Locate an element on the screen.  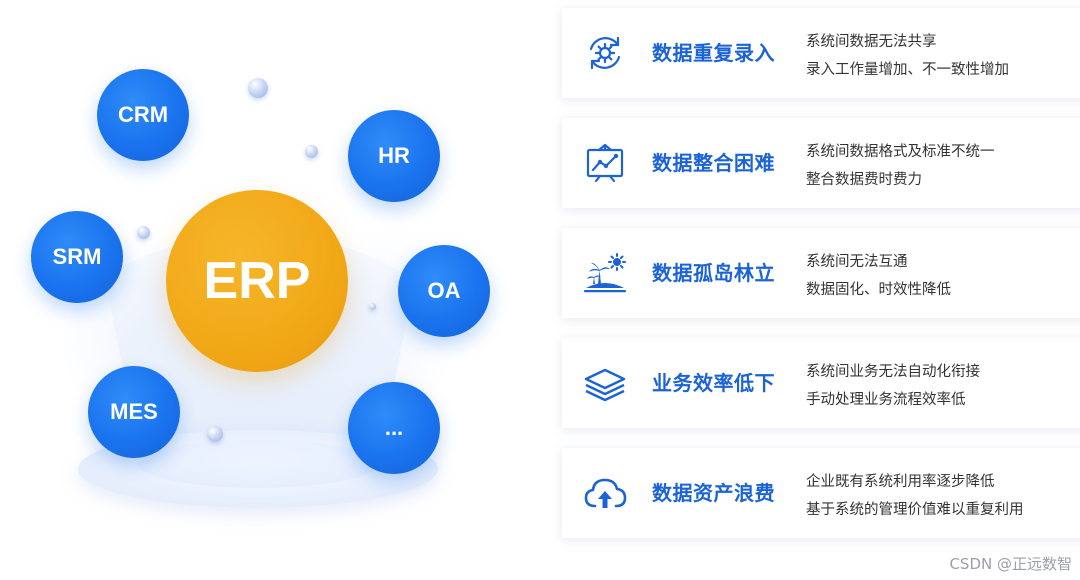
node-label: OA is located at coordinates (444, 290).